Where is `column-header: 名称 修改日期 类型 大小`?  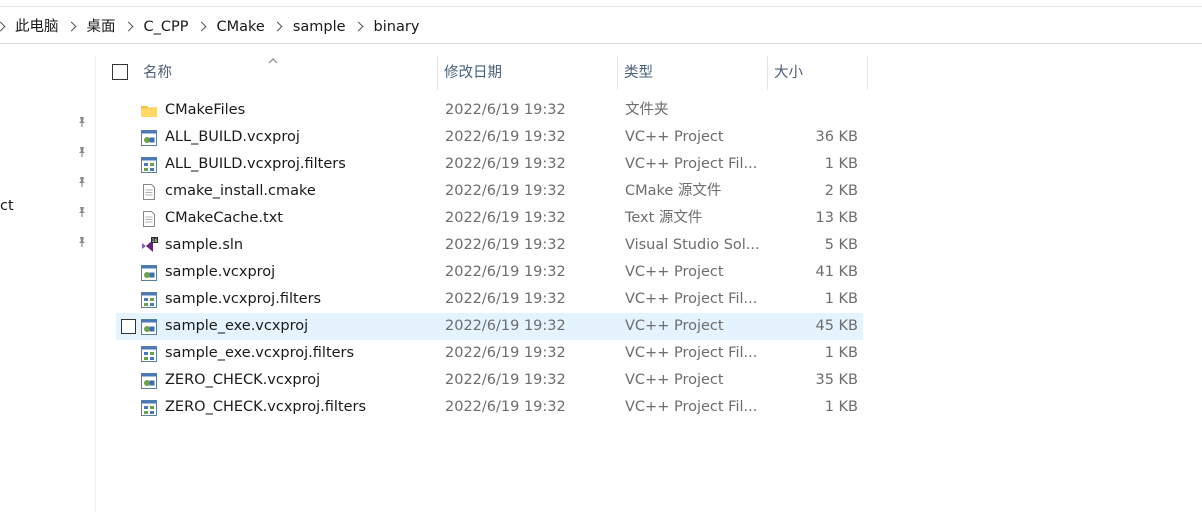
column-header: 名称 修改日期 类型 大小 is located at coordinates (651, 73).